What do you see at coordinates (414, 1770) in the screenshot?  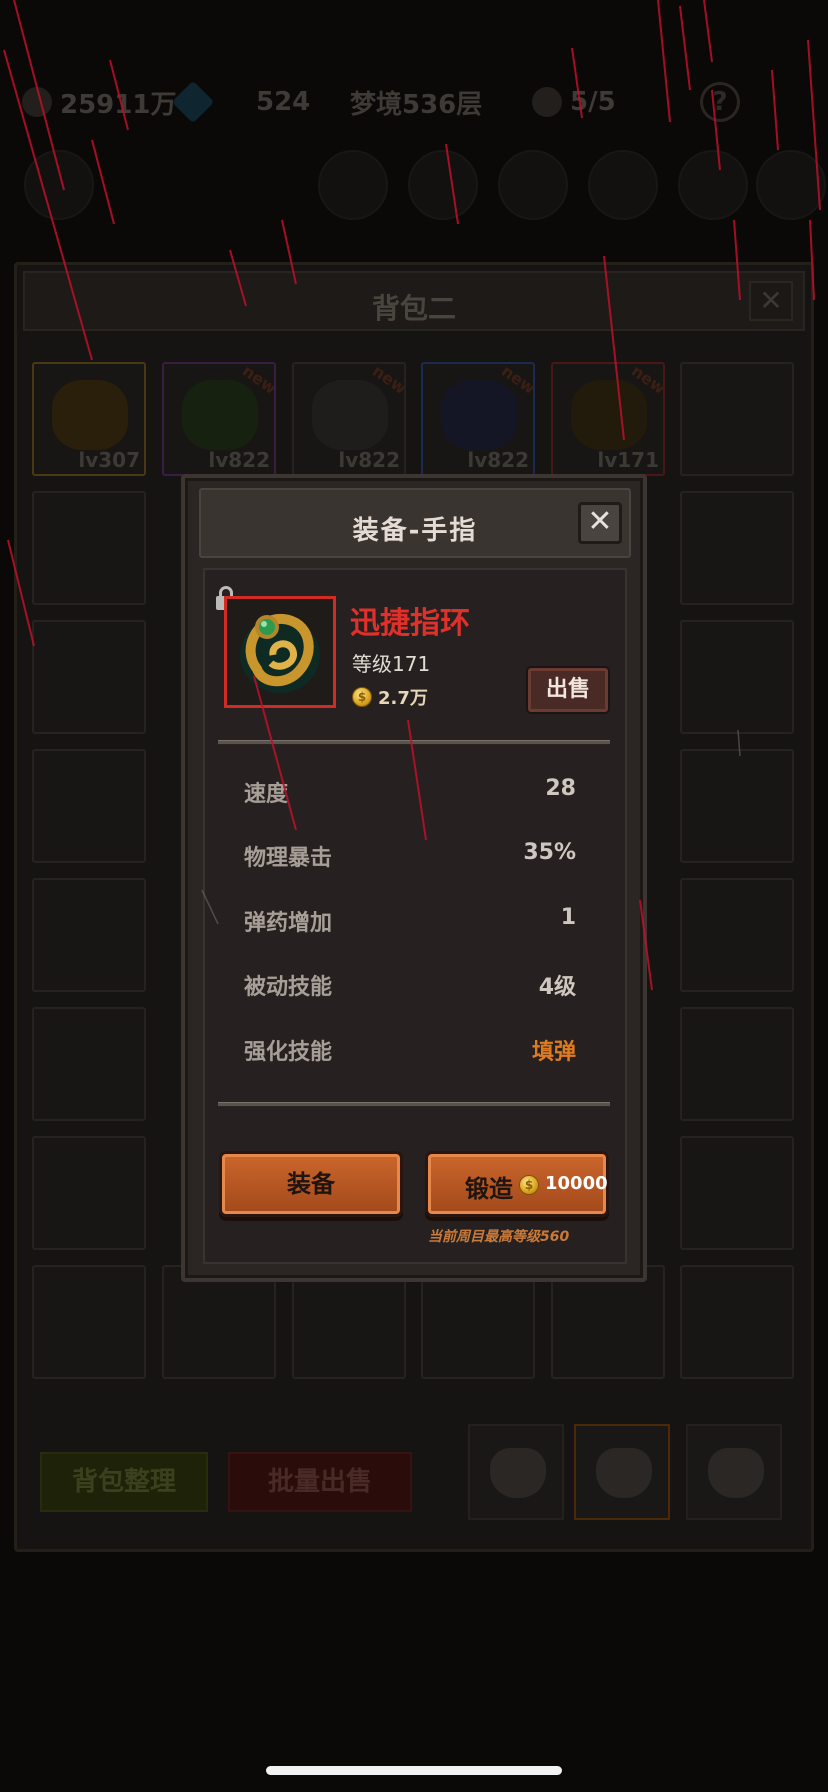 I see `home-indicator` at bounding box center [414, 1770].